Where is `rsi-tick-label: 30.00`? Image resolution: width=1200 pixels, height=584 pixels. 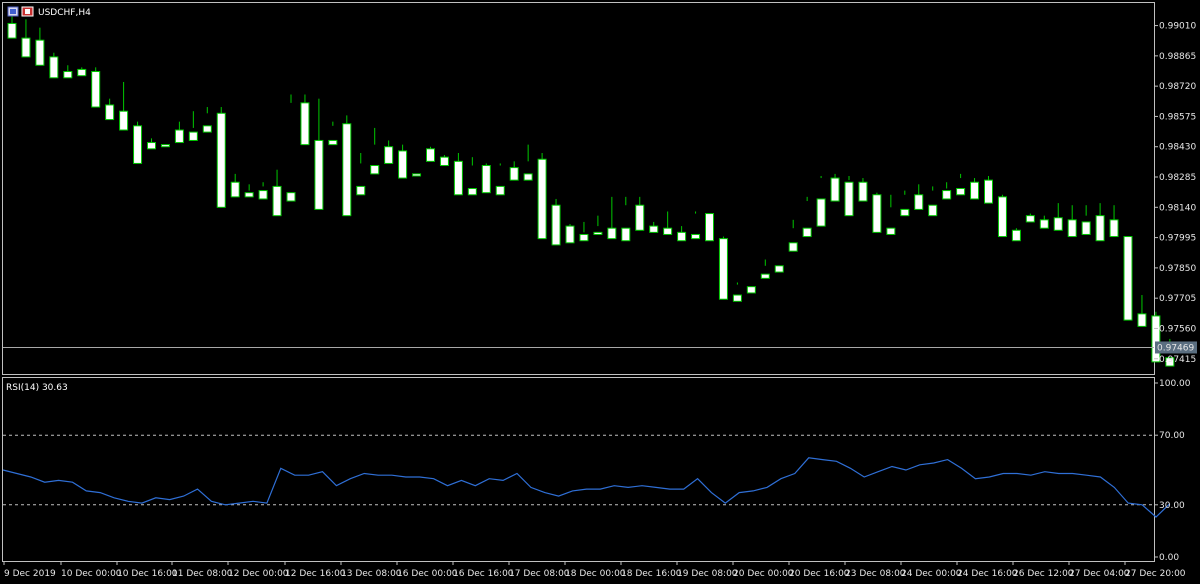 rsi-tick-label: 30.00 is located at coordinates (1172, 506).